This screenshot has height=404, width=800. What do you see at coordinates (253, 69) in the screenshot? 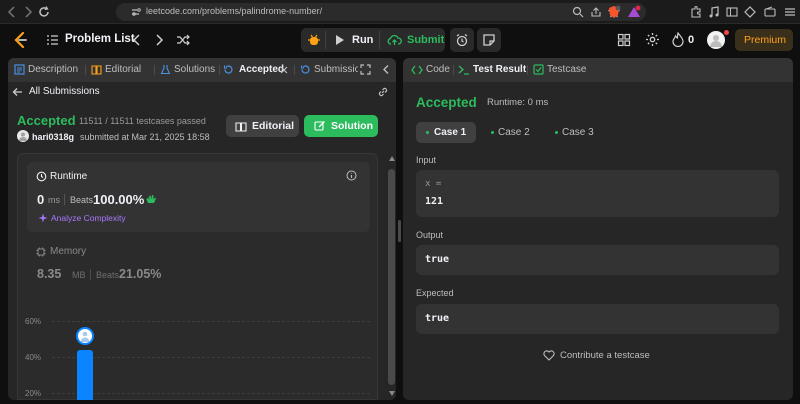
I see `tab-accepted: Accepted` at bounding box center [253, 69].